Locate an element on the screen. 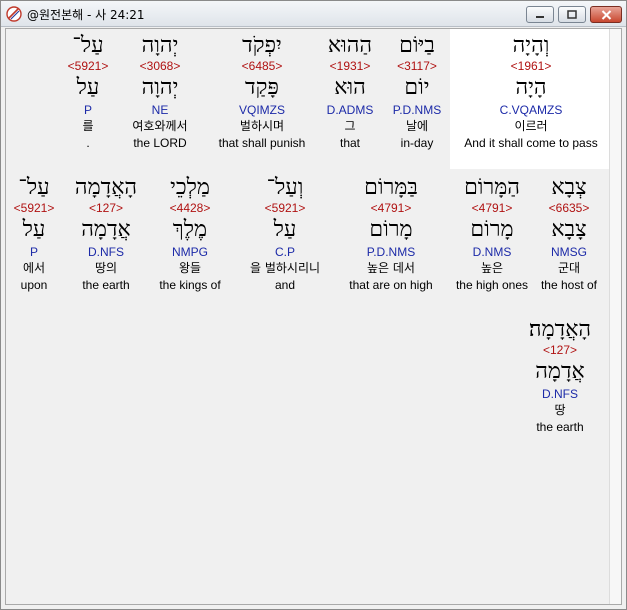 This screenshot has height=610, width=627. word-cell: הָאֲדָמָה׃ <127> אֲדָמָה D.NFS 땅 the earth is located at coordinates (553, 376).